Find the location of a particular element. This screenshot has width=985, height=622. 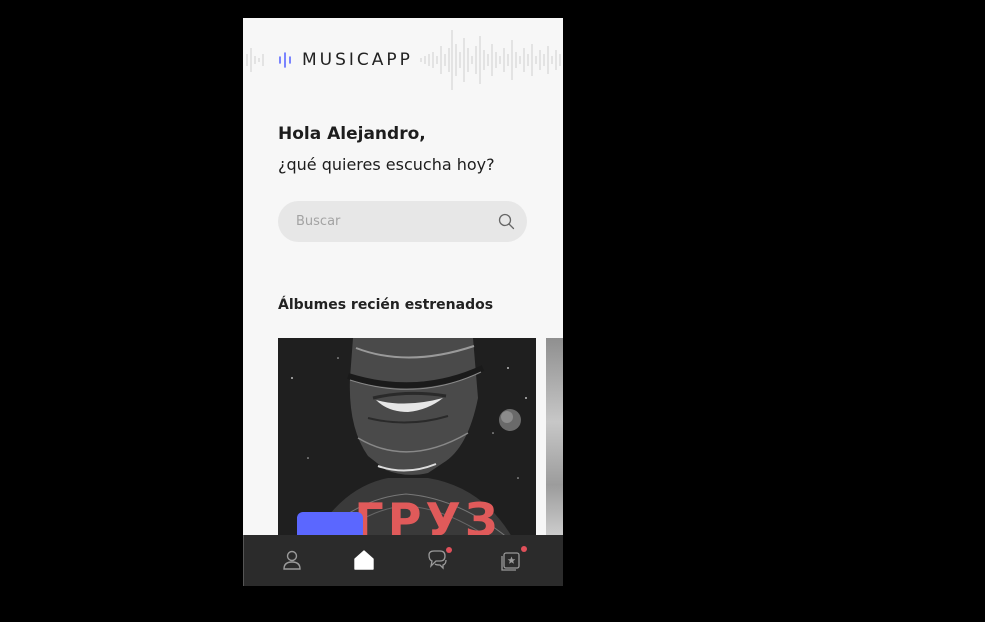

nav-item-profile is located at coordinates (292, 560).